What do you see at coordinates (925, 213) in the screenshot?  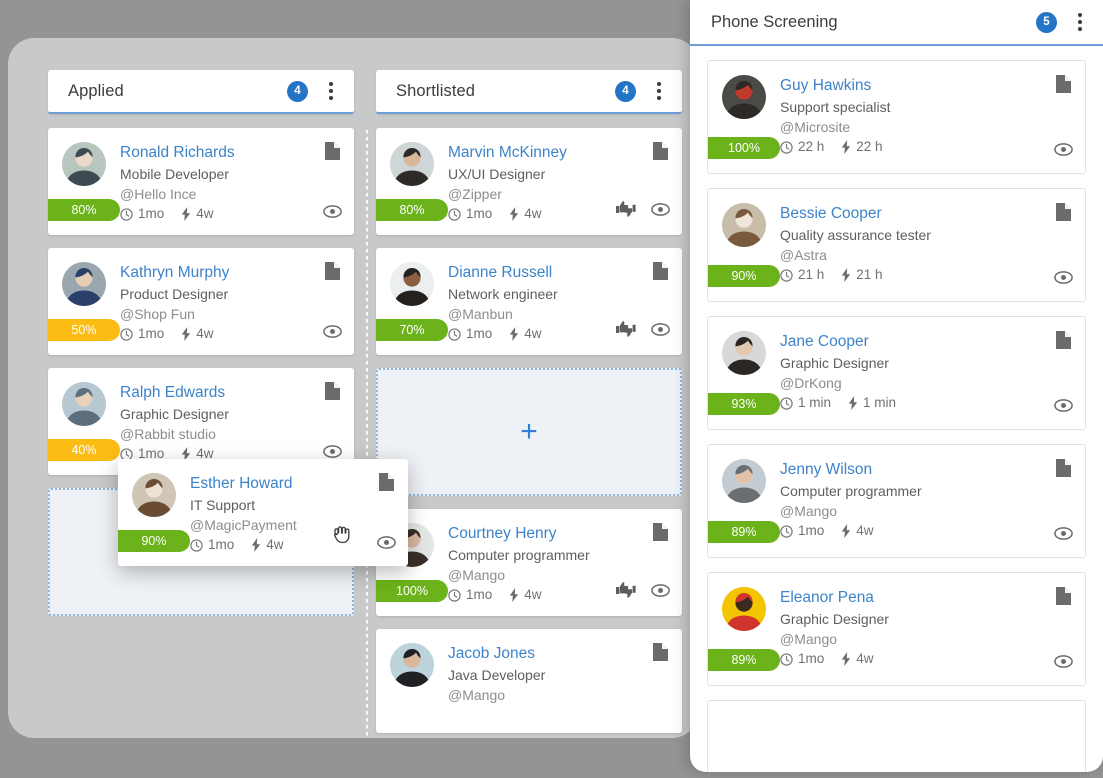 I see `candidate-name: Bessie Cooper` at bounding box center [925, 213].